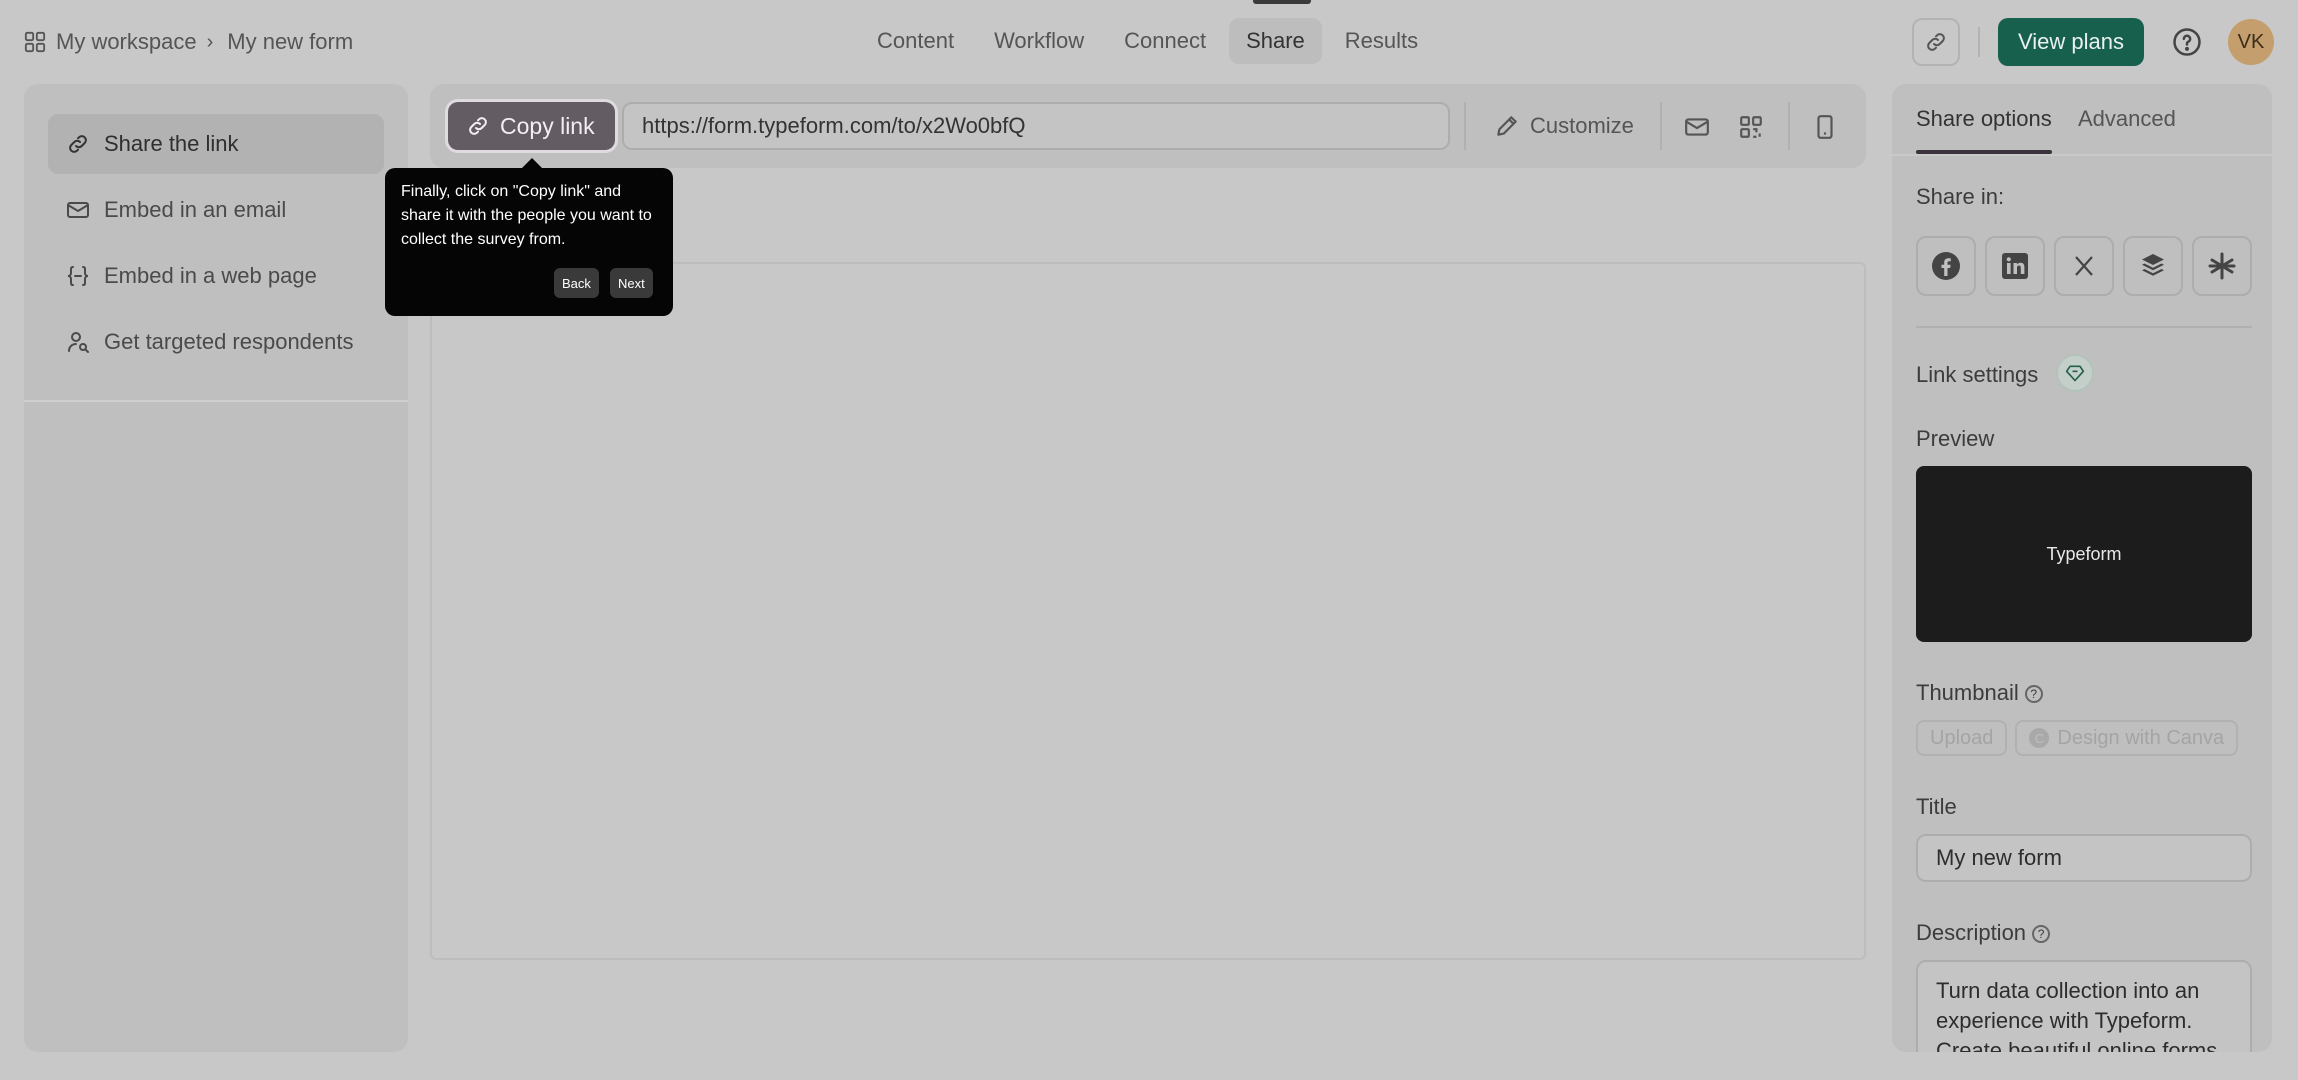  Describe the element at coordinates (2071, 42) in the screenshot. I see `view-plans-button: View plans` at that location.